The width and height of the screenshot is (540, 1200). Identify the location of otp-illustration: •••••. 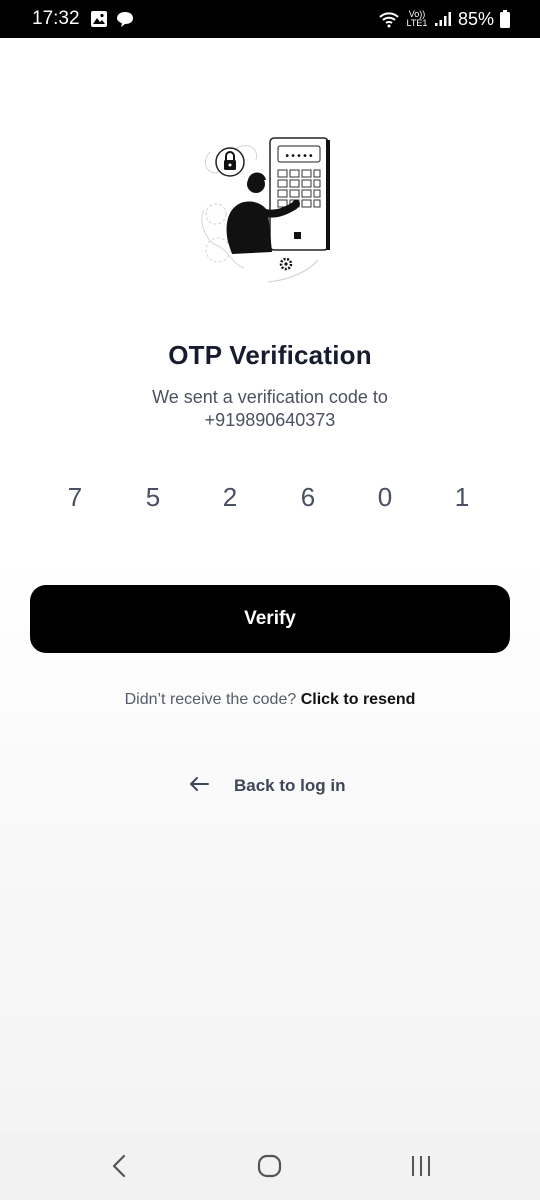
(270, 210).